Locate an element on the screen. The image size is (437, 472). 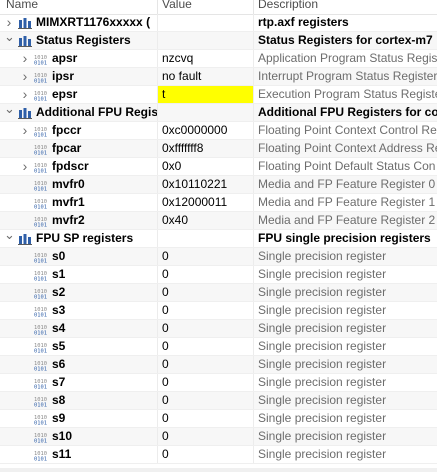
register-row: 1010 0101 s6 0 Single precision register is located at coordinates (218, 365).